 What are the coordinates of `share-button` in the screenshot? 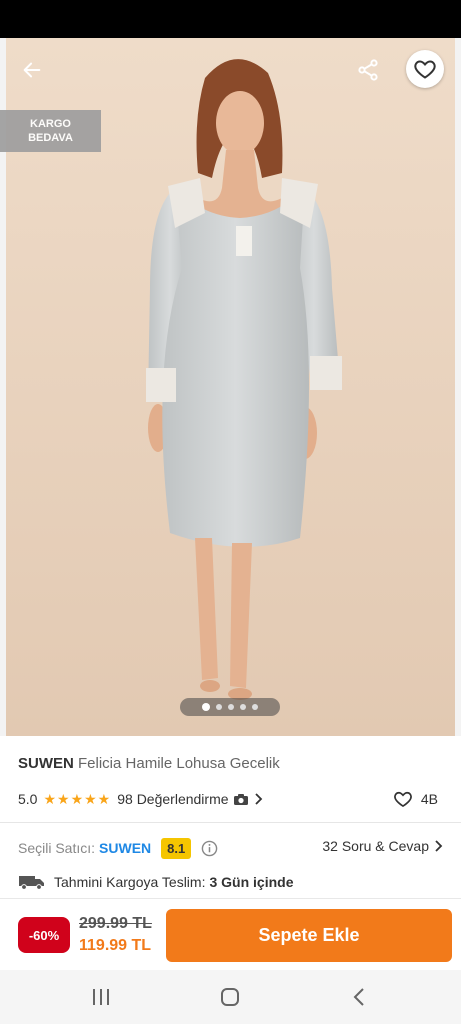 It's located at (368, 70).